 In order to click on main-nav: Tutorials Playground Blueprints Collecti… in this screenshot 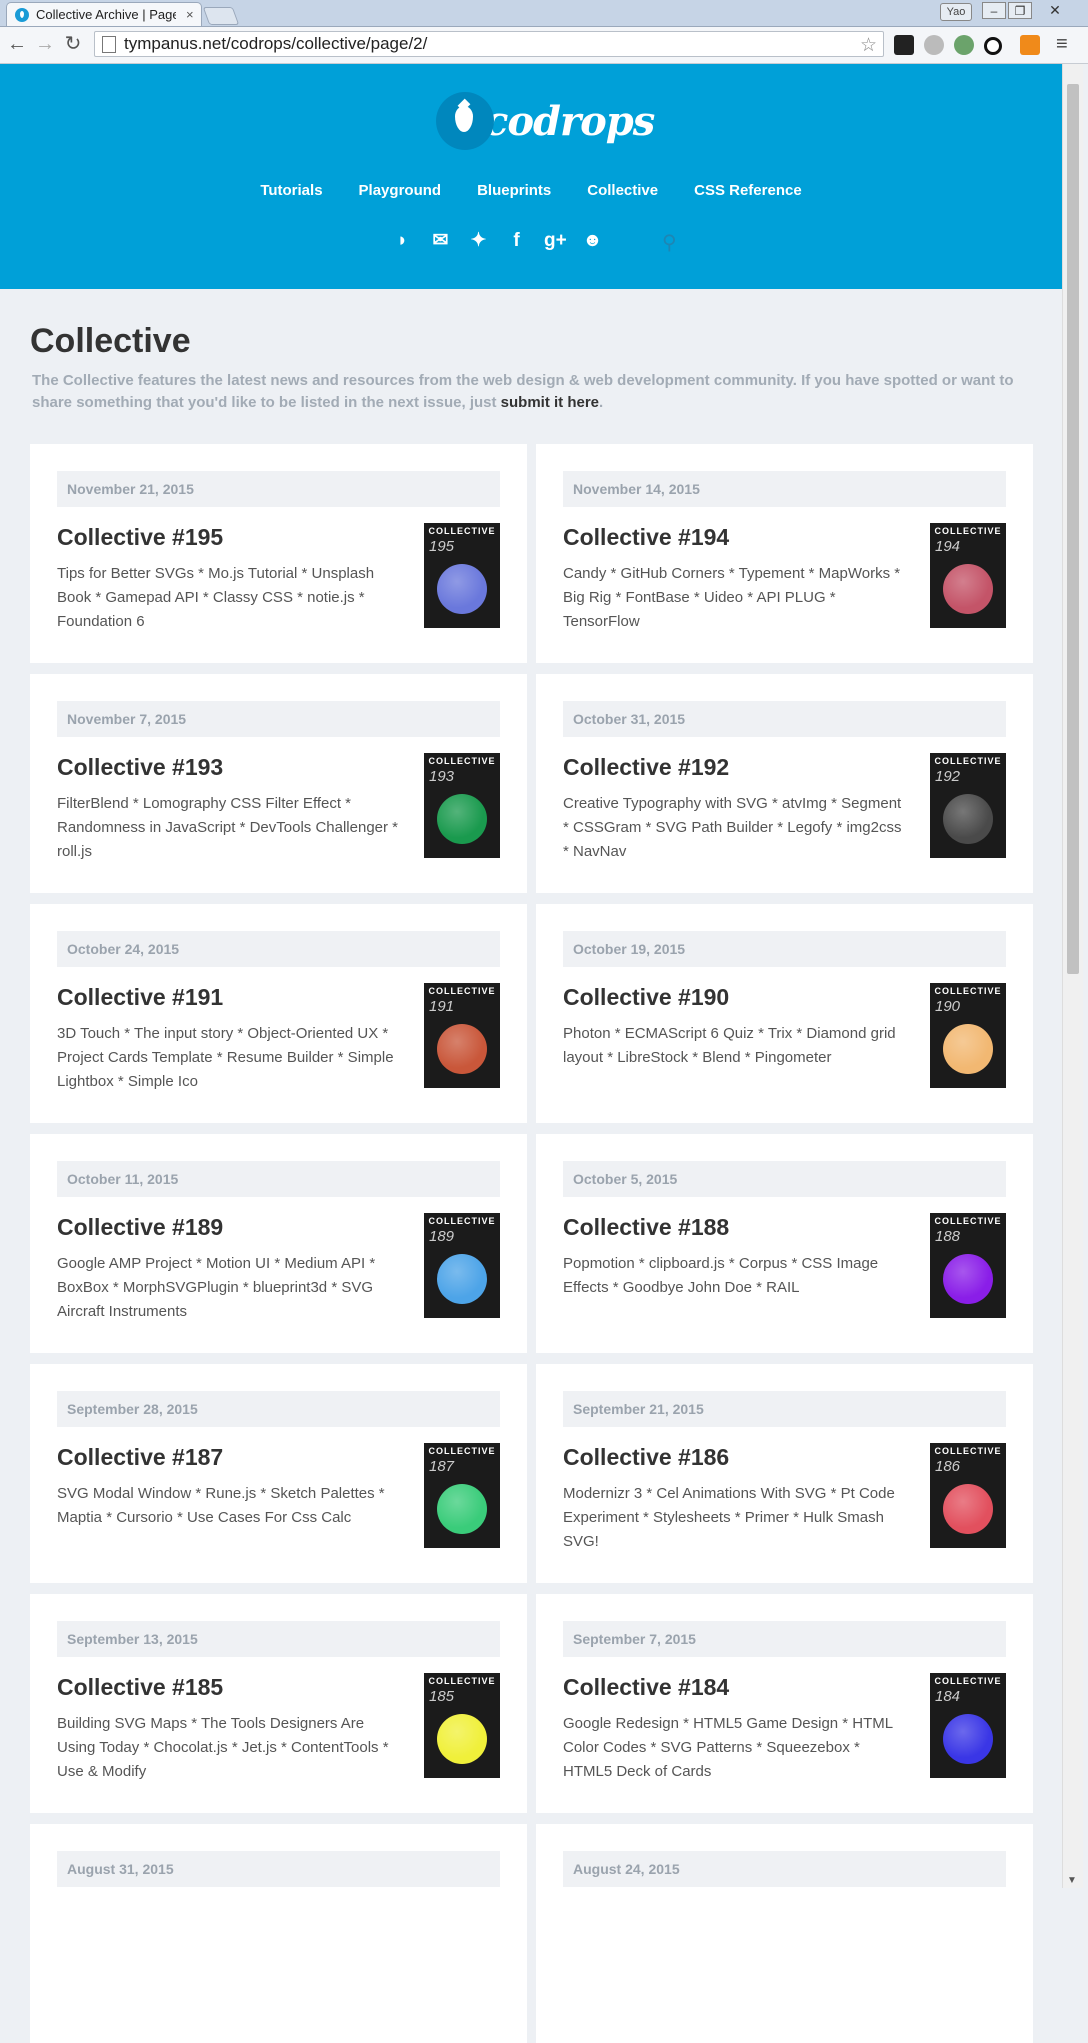, I will do `click(531, 190)`.